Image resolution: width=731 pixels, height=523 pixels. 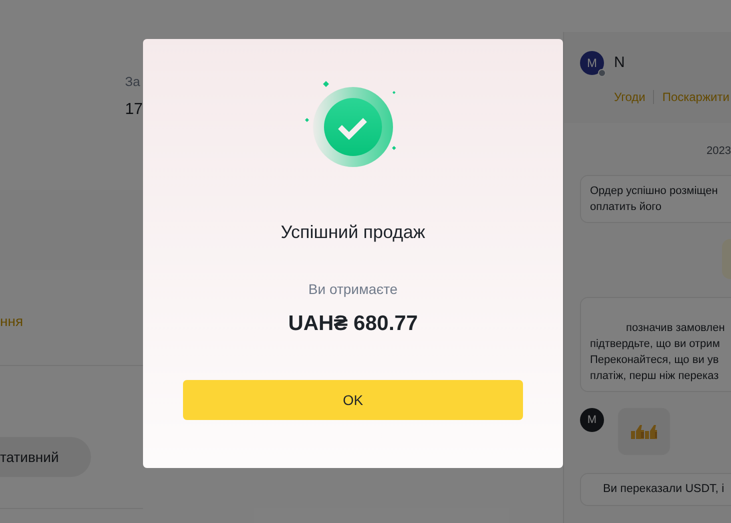 I want to click on chat-message: Ви переказали USDT, і, so click(x=655, y=489).